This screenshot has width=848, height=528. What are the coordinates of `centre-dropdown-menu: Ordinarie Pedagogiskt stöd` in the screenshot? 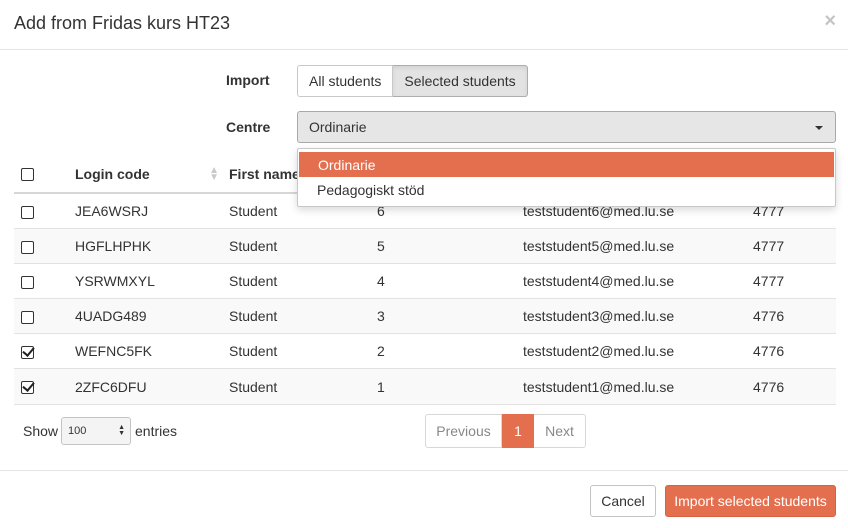 It's located at (566, 177).